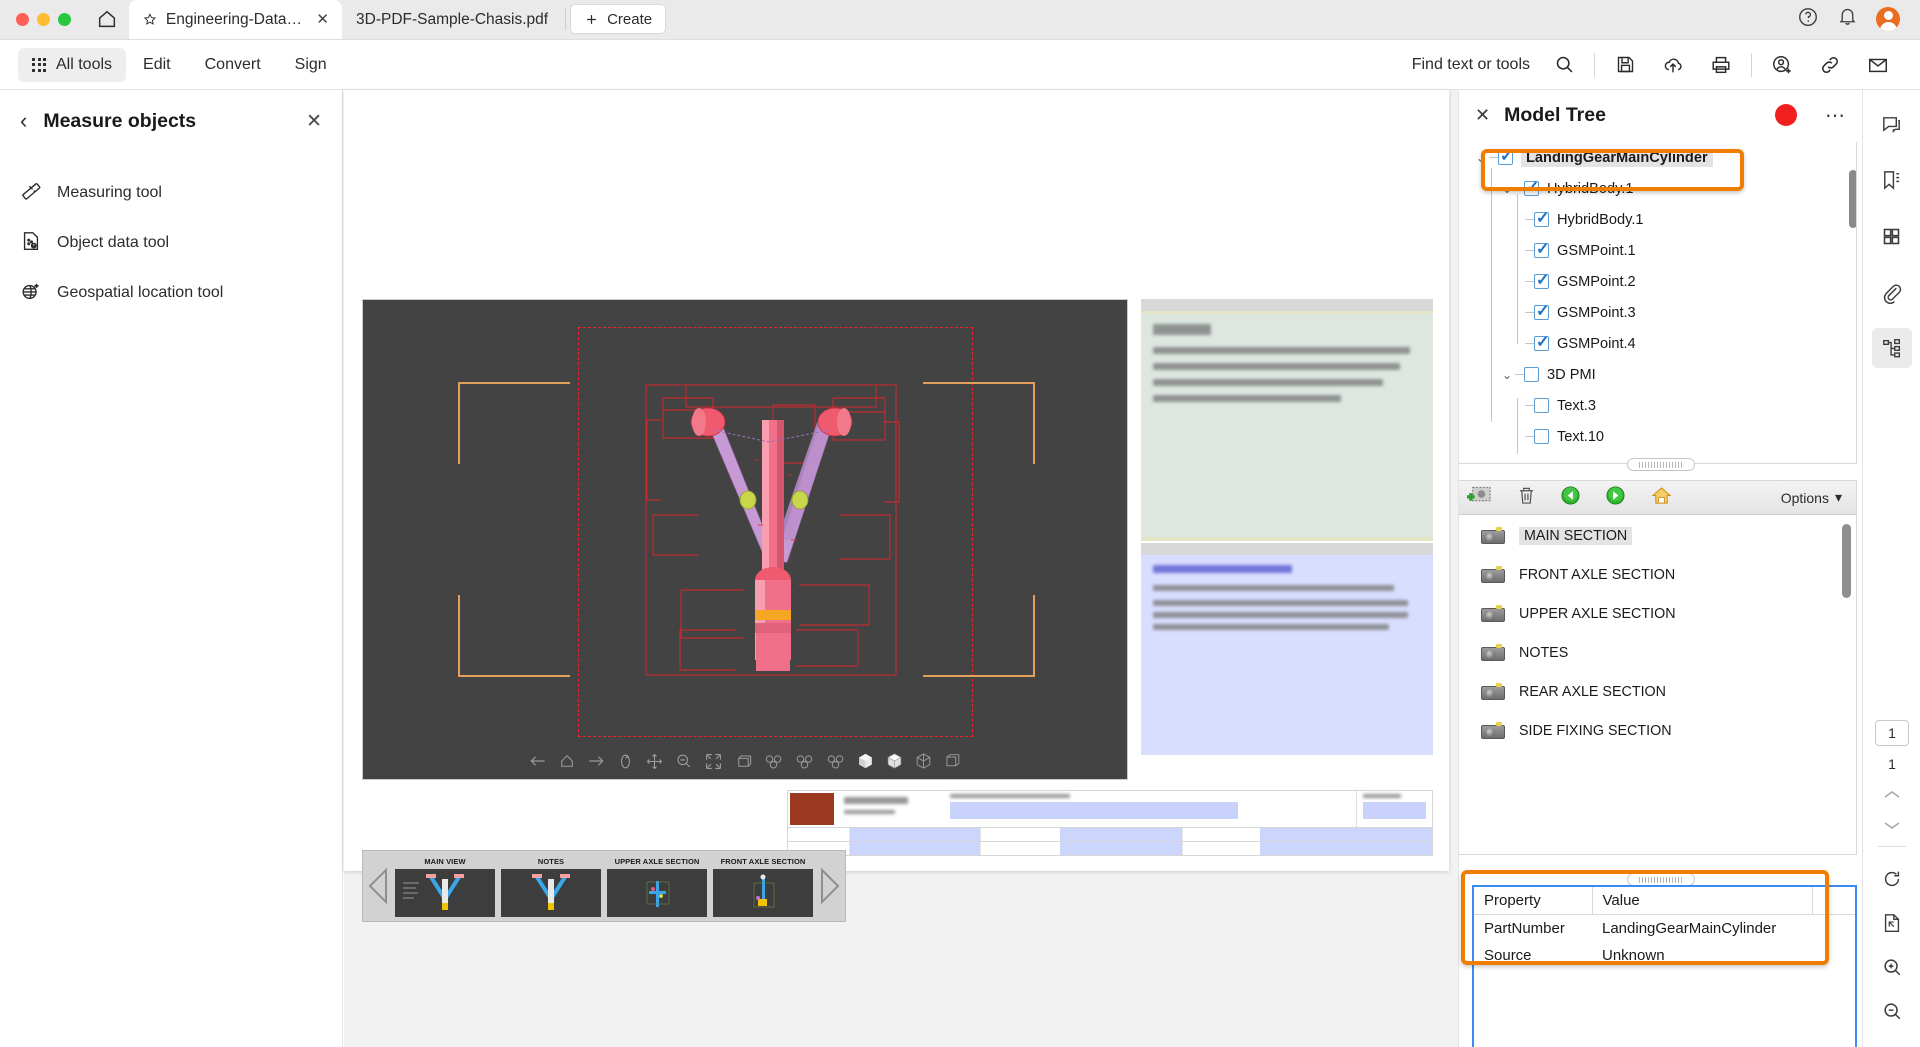  Describe the element at coordinates (1661, 219) in the screenshot. I see `tree-node-hybridbody-1: HybridBody.1` at that location.